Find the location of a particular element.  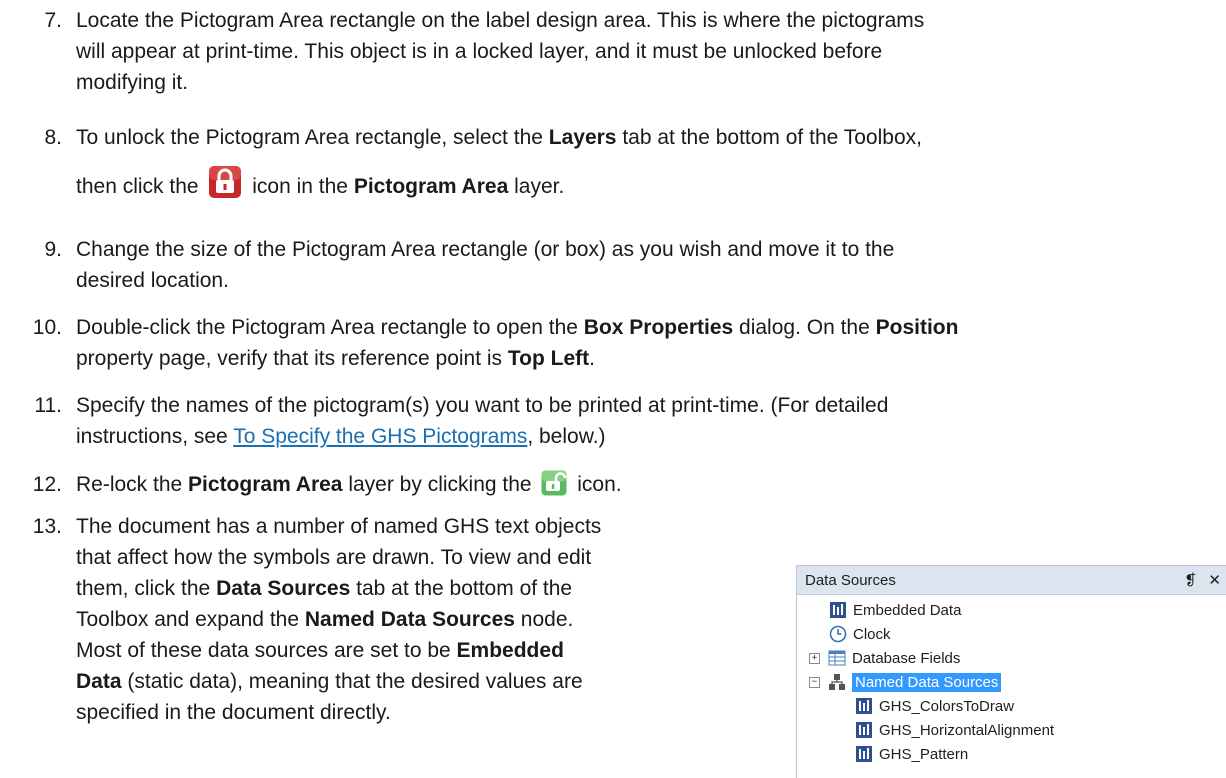

named-data-sources-icon is located at coordinates (837, 682).